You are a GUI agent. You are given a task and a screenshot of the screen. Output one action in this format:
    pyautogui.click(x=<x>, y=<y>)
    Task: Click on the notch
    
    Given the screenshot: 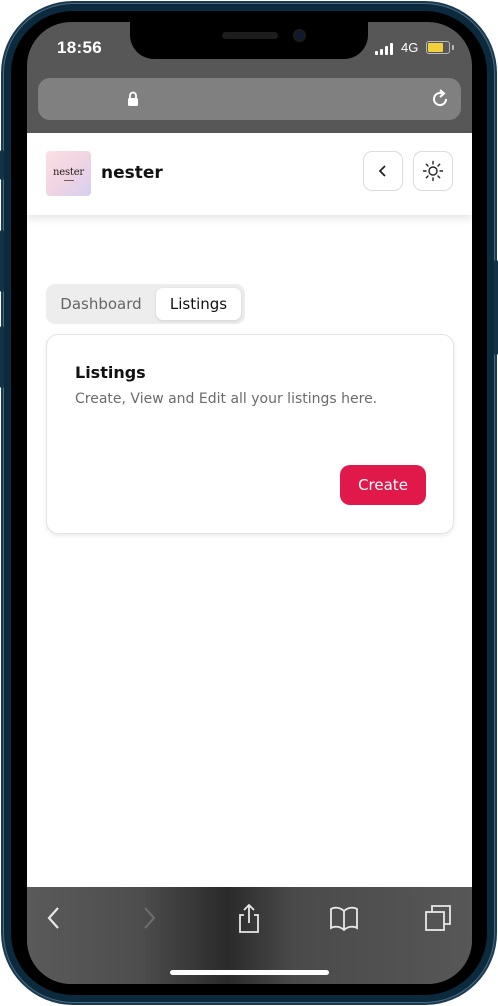 What is the action you would take?
    pyautogui.click(x=249, y=40)
    